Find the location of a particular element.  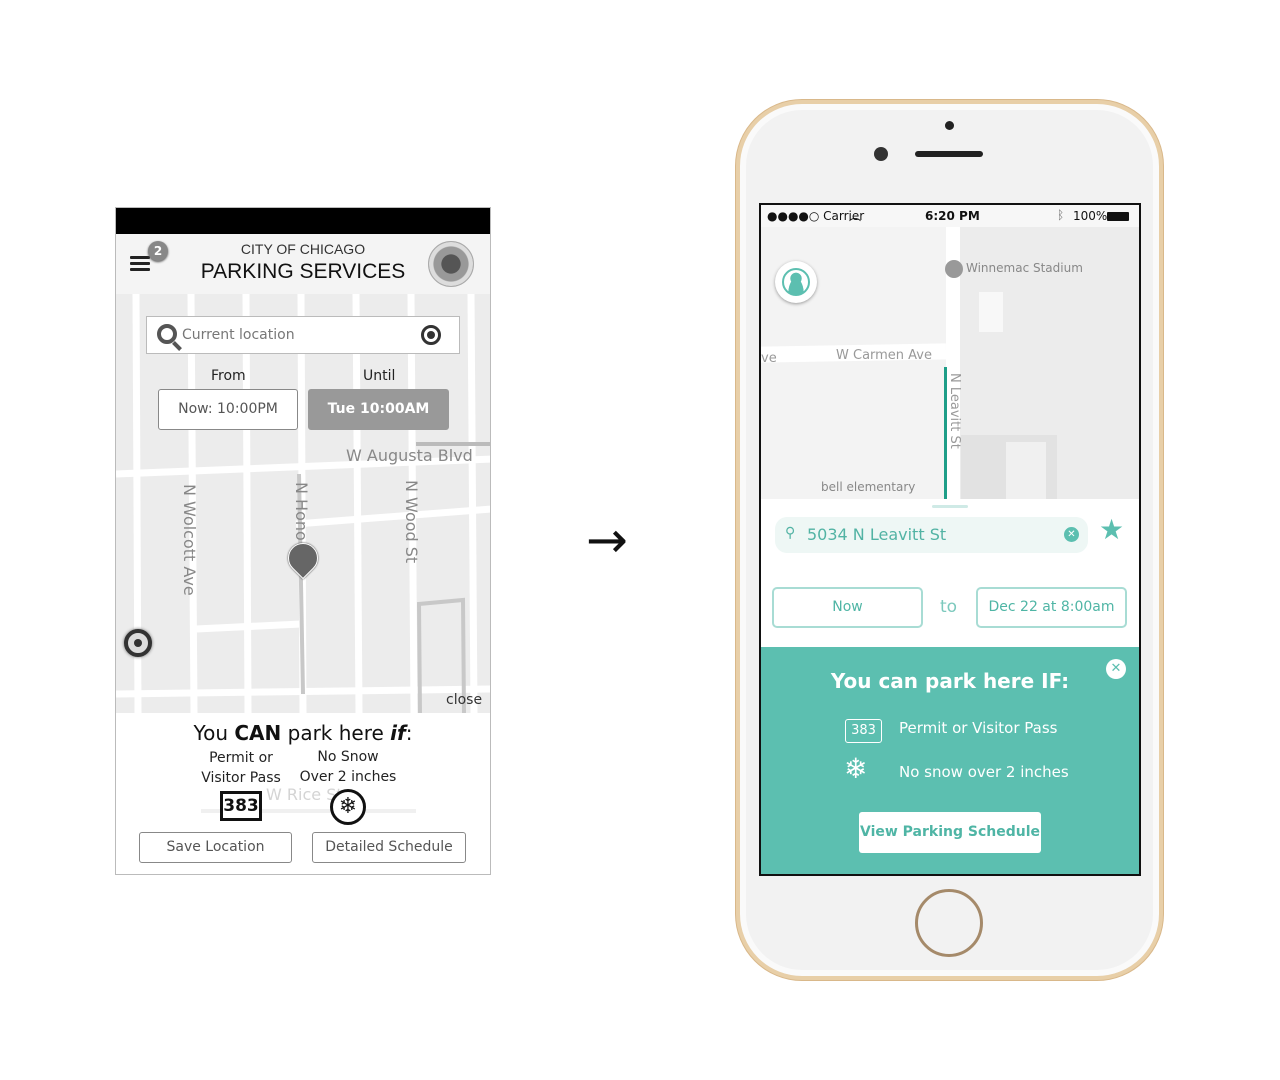

poi-school: bell elementary is located at coordinates (868, 487).